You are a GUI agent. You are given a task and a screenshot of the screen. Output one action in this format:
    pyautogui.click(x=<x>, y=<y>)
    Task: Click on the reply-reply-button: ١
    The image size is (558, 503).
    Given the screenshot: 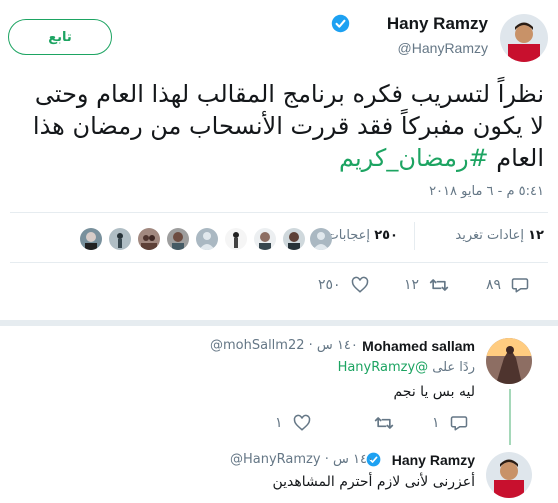 What is the action you would take?
    pyautogui.click(x=450, y=423)
    